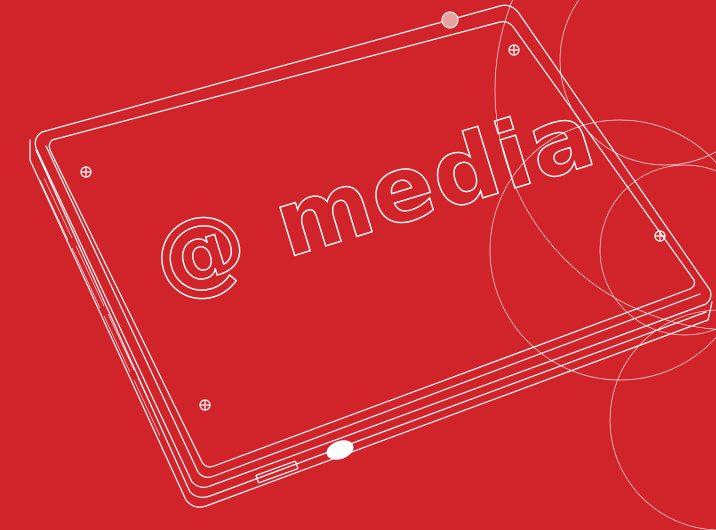 The height and width of the screenshot is (530, 716). Describe the element at coordinates (450, 20) in the screenshot. I see `led-icon` at that location.